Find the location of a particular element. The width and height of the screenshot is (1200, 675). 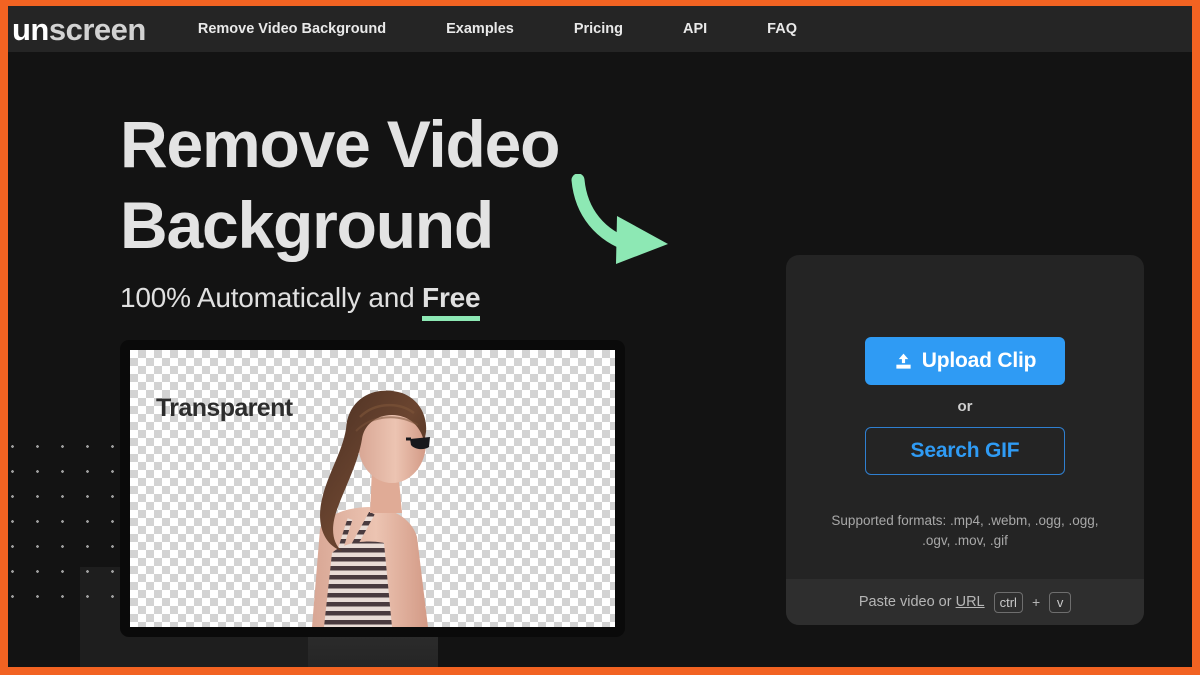

key-plus-sign: + is located at coordinates (1036, 602).